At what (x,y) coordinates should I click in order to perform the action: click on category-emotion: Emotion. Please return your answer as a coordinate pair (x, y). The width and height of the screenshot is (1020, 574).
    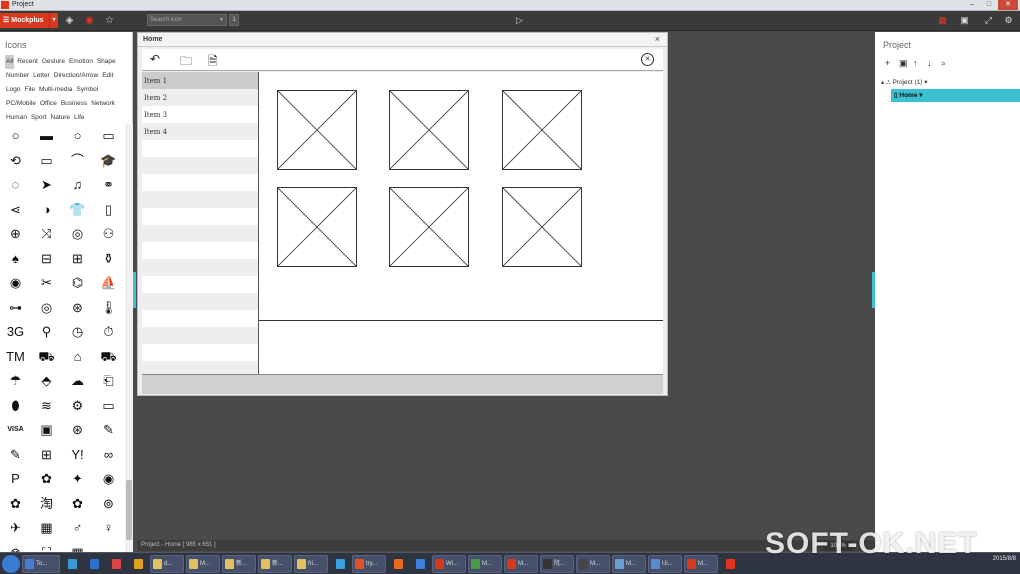
    Looking at the image, I should click on (81, 62).